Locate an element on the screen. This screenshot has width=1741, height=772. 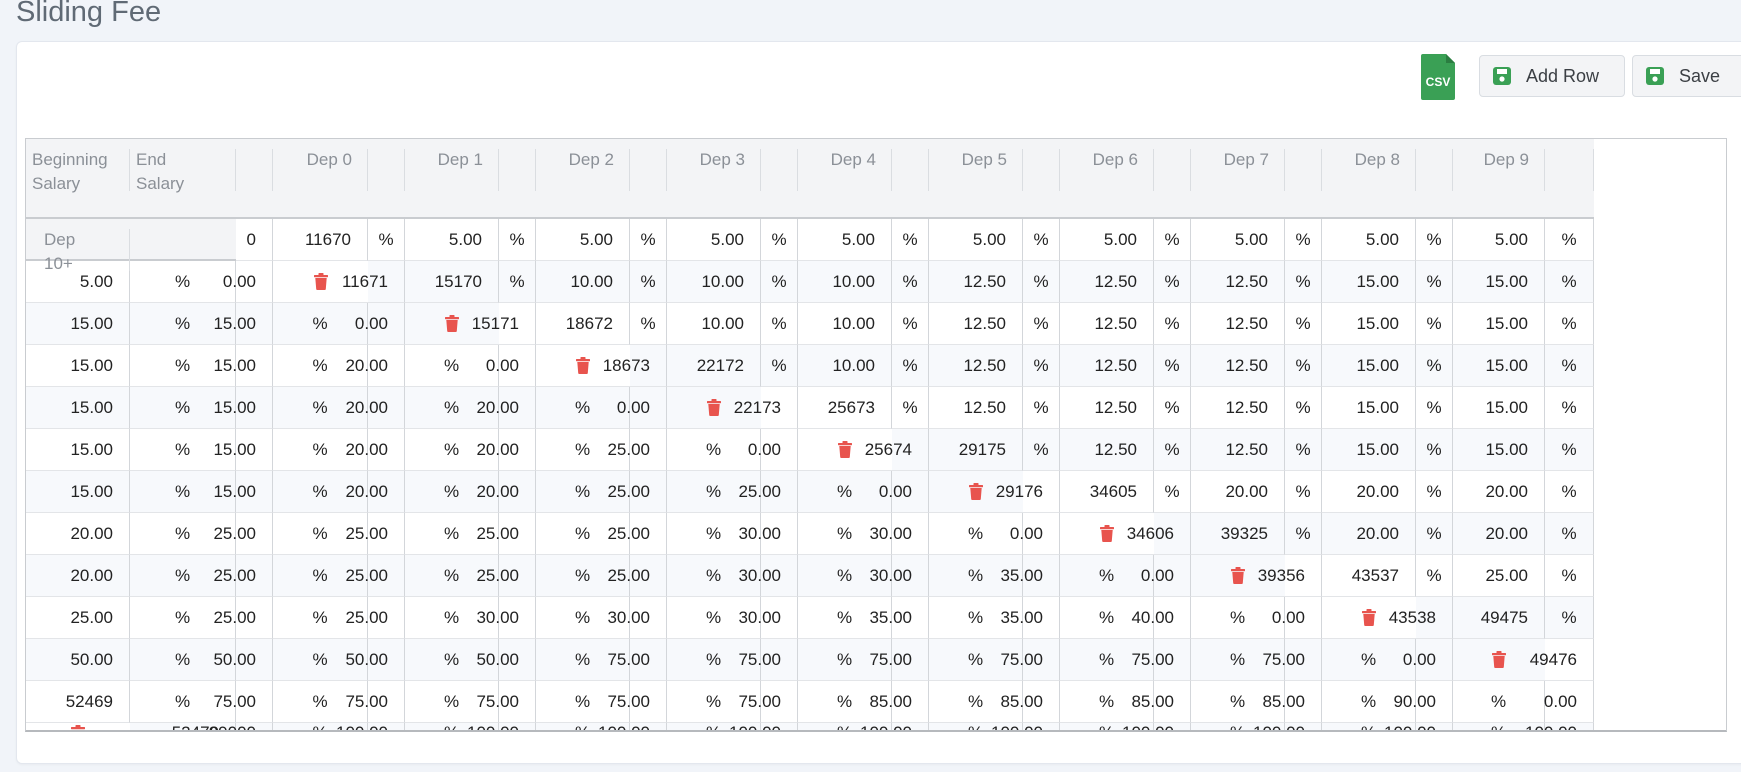
dep-3-cell: 75.00 is located at coordinates (637, 702).